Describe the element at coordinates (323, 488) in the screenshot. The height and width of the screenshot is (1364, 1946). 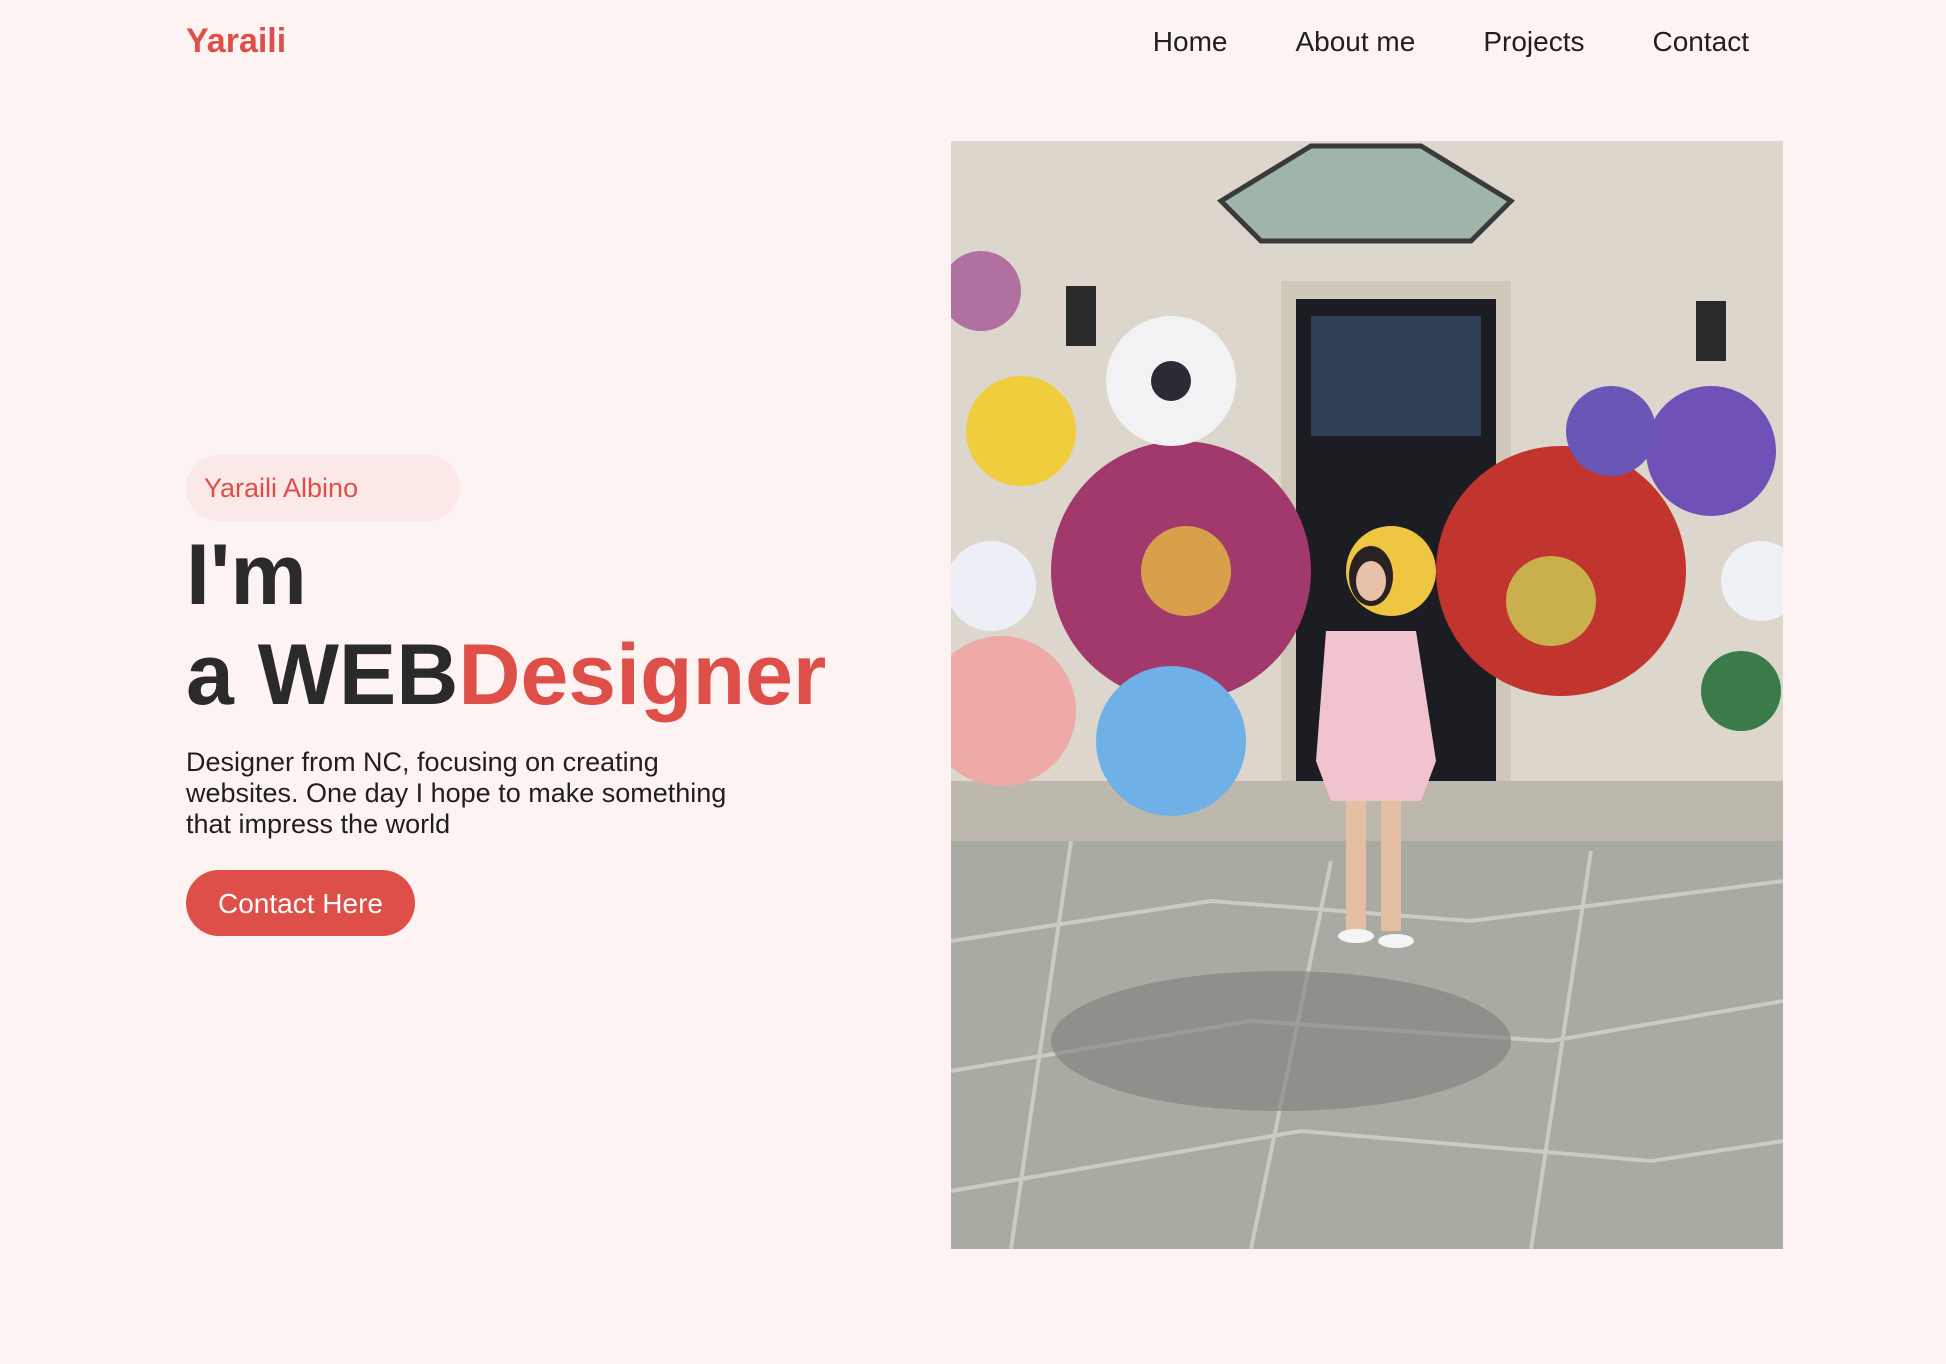
I see `name-tag: Yaraili Albino` at that location.